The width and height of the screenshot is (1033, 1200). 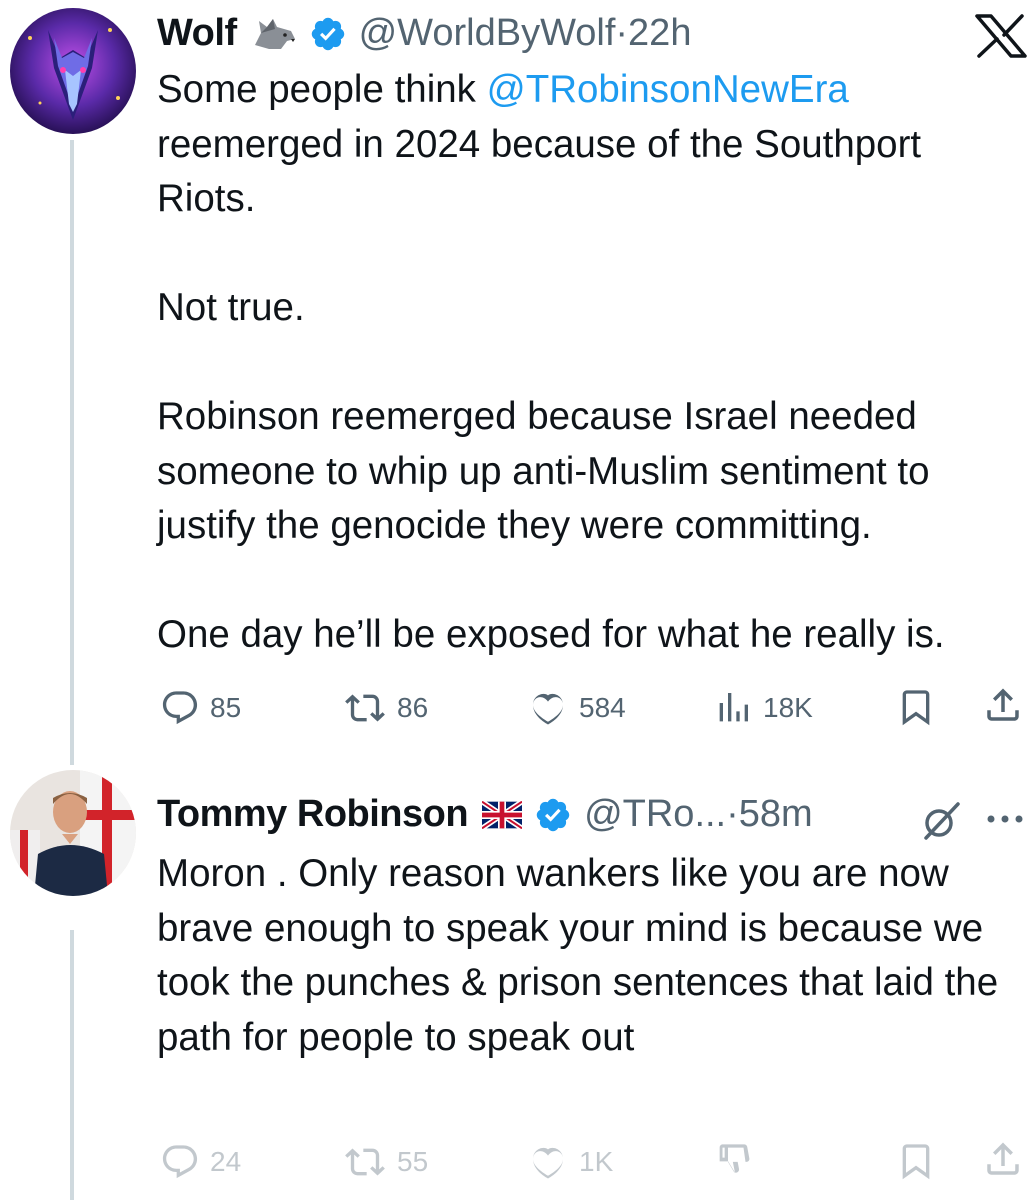 I want to click on like-button: 584, so click(x=576, y=708).